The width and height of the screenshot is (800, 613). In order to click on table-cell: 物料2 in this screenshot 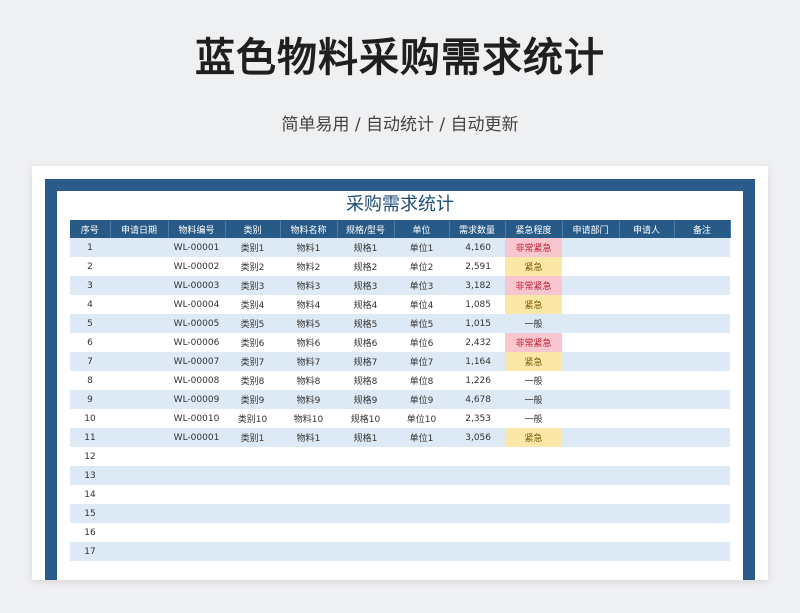, I will do `click(308, 266)`.